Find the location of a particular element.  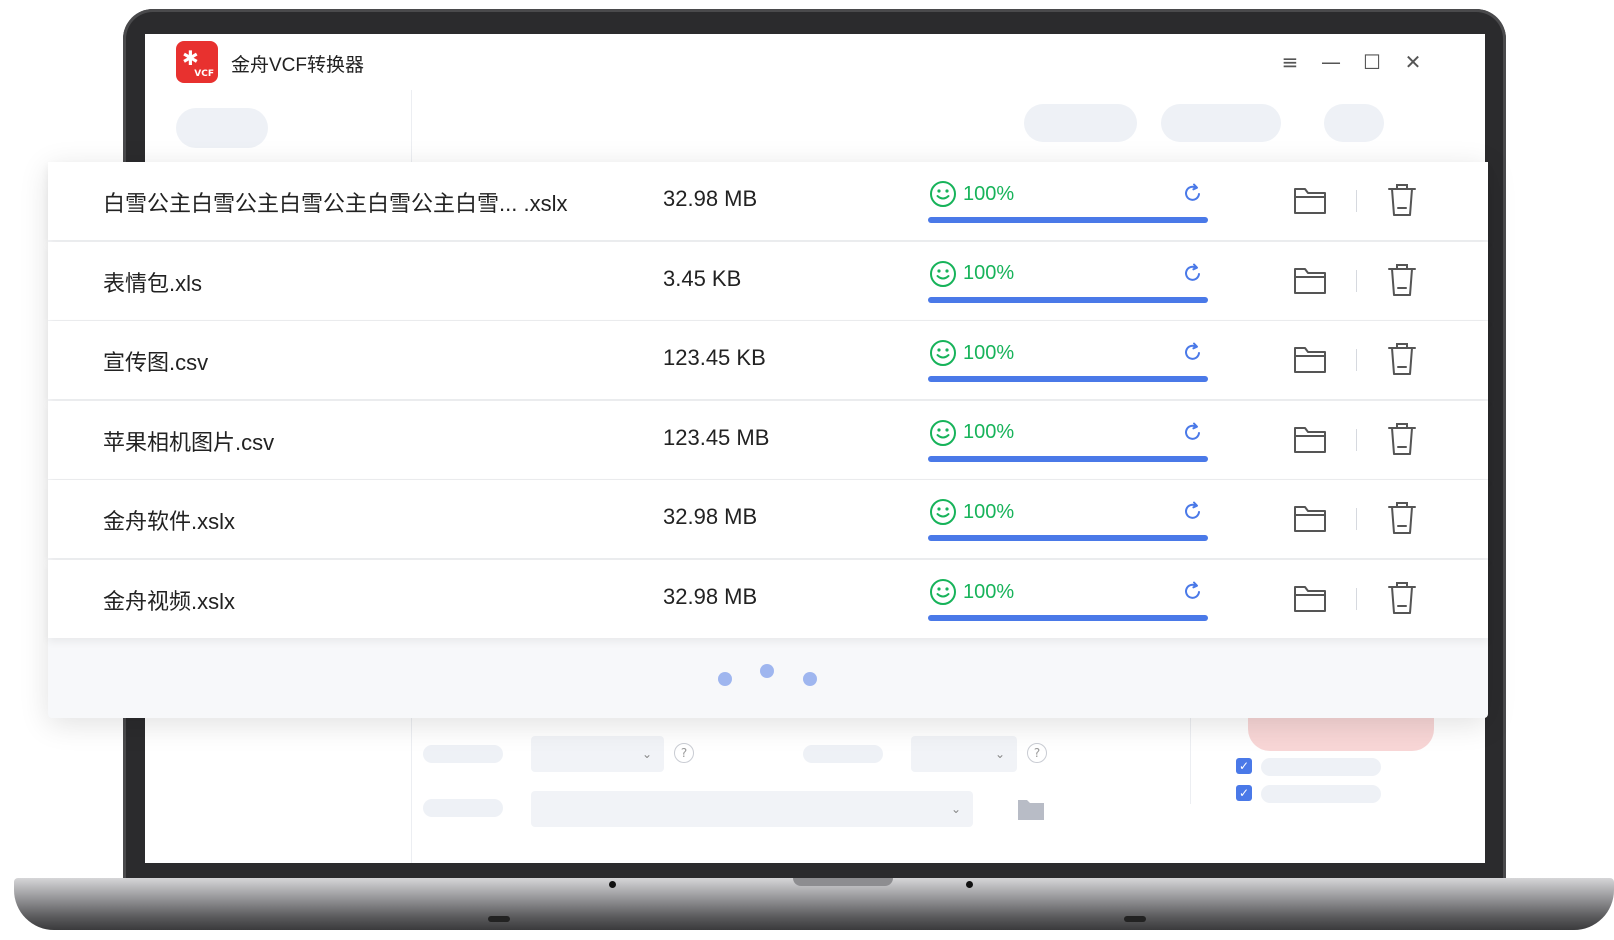

logo-text: VCF is located at coordinates (204, 74).